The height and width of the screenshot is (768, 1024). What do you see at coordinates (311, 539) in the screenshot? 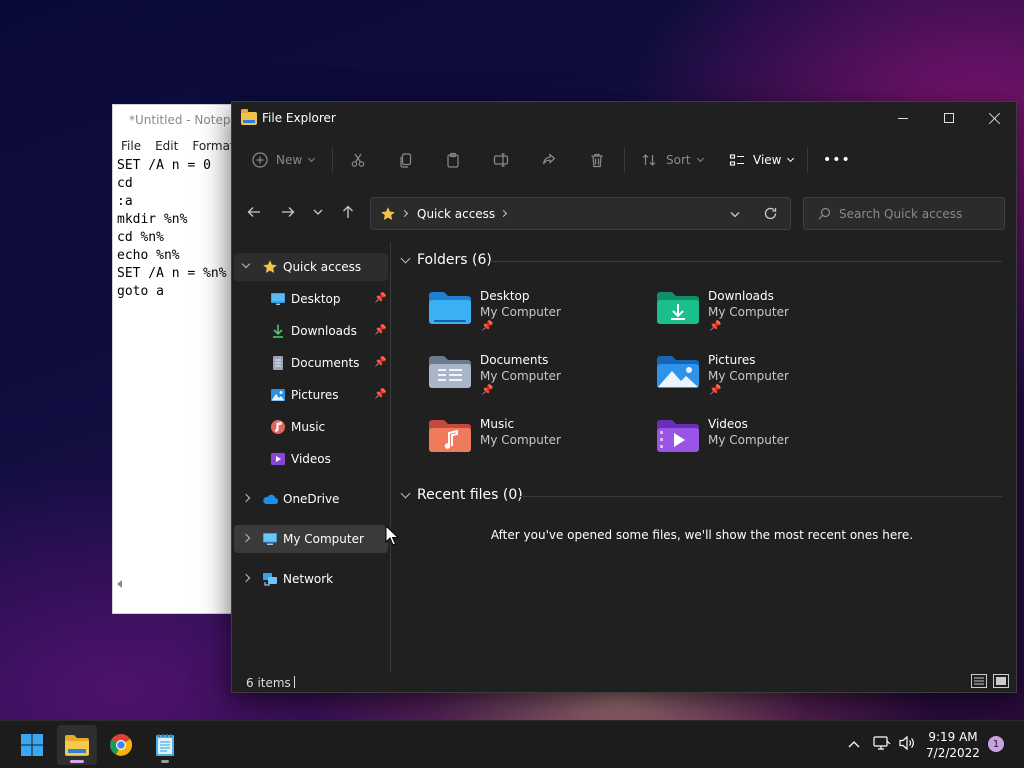
I see `nav-my-computer: My Computer` at bounding box center [311, 539].